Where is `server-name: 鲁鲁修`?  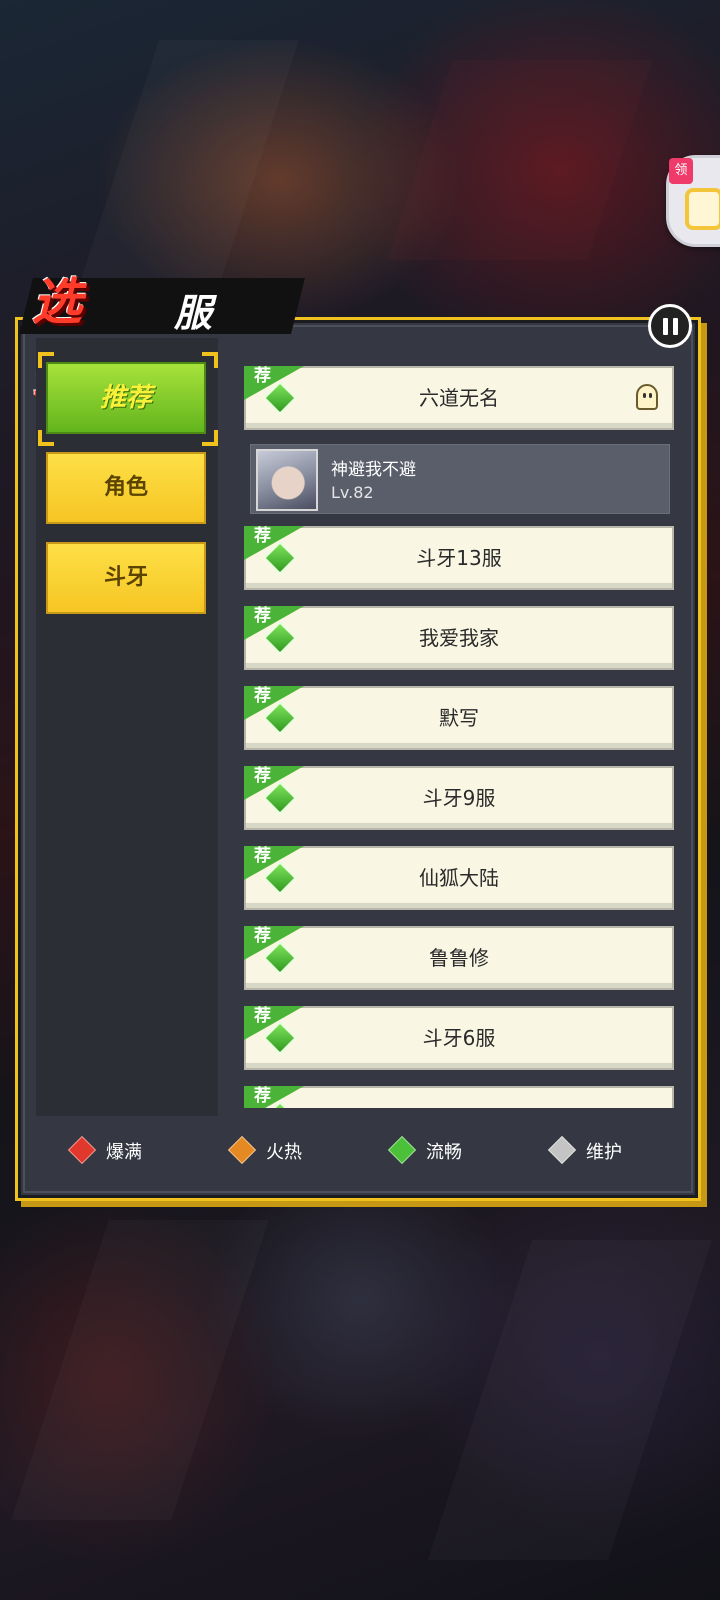 server-name: 鲁鲁修 is located at coordinates (459, 958).